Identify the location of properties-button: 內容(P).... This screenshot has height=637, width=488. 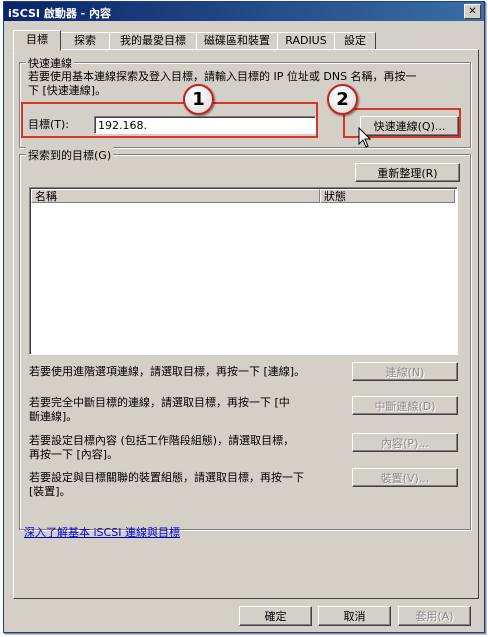
(405, 442).